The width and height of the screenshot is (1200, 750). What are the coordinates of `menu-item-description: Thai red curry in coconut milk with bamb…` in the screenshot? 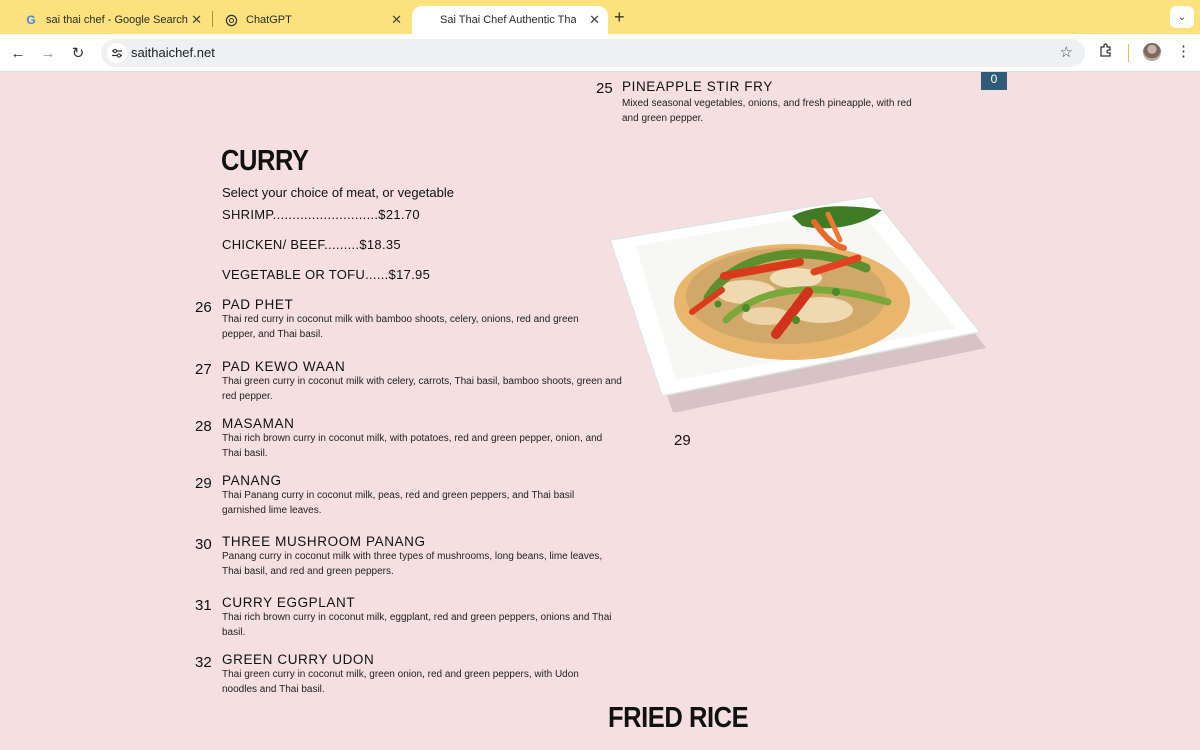 It's located at (400, 327).